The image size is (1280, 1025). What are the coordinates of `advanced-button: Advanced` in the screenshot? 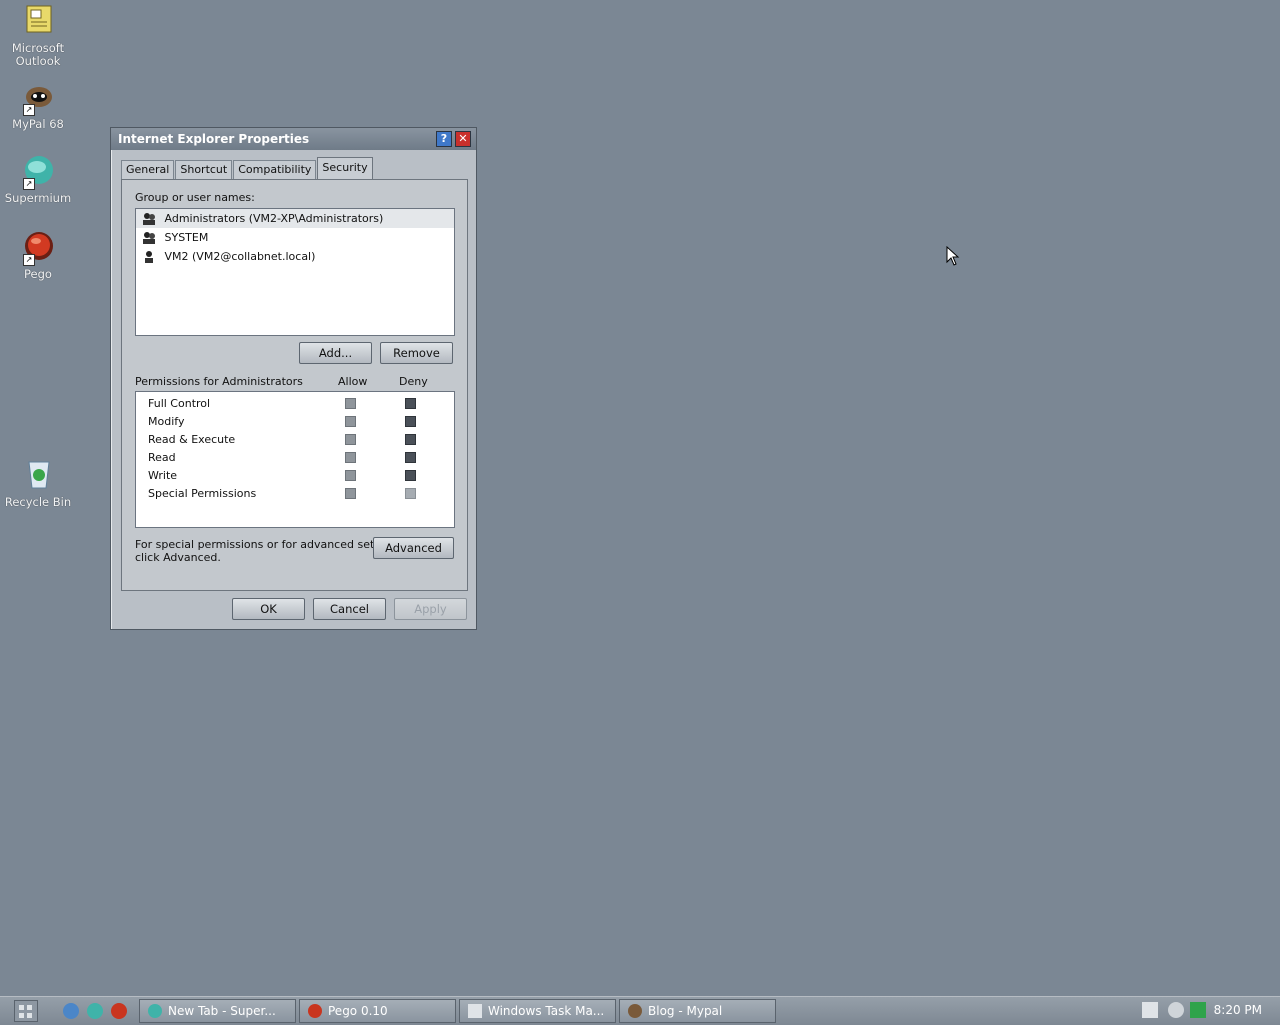 It's located at (413, 548).